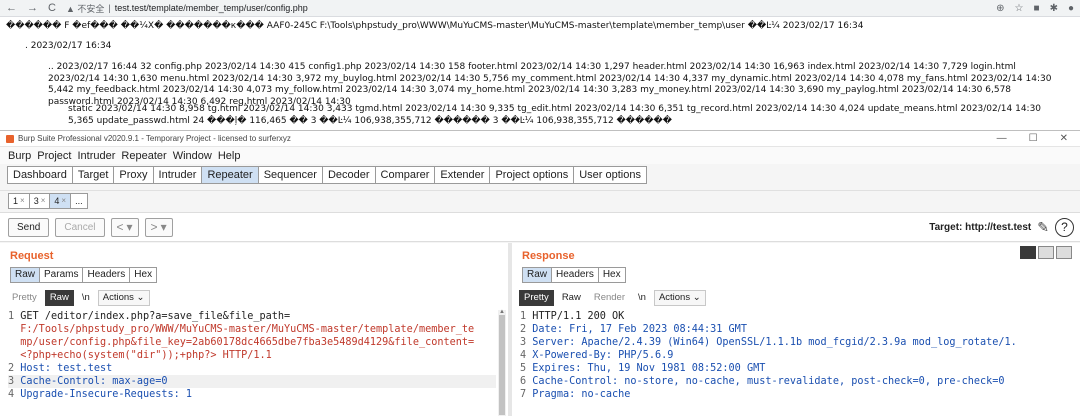  I want to click on repeater-tab-1: 1 ×, so click(18, 200).